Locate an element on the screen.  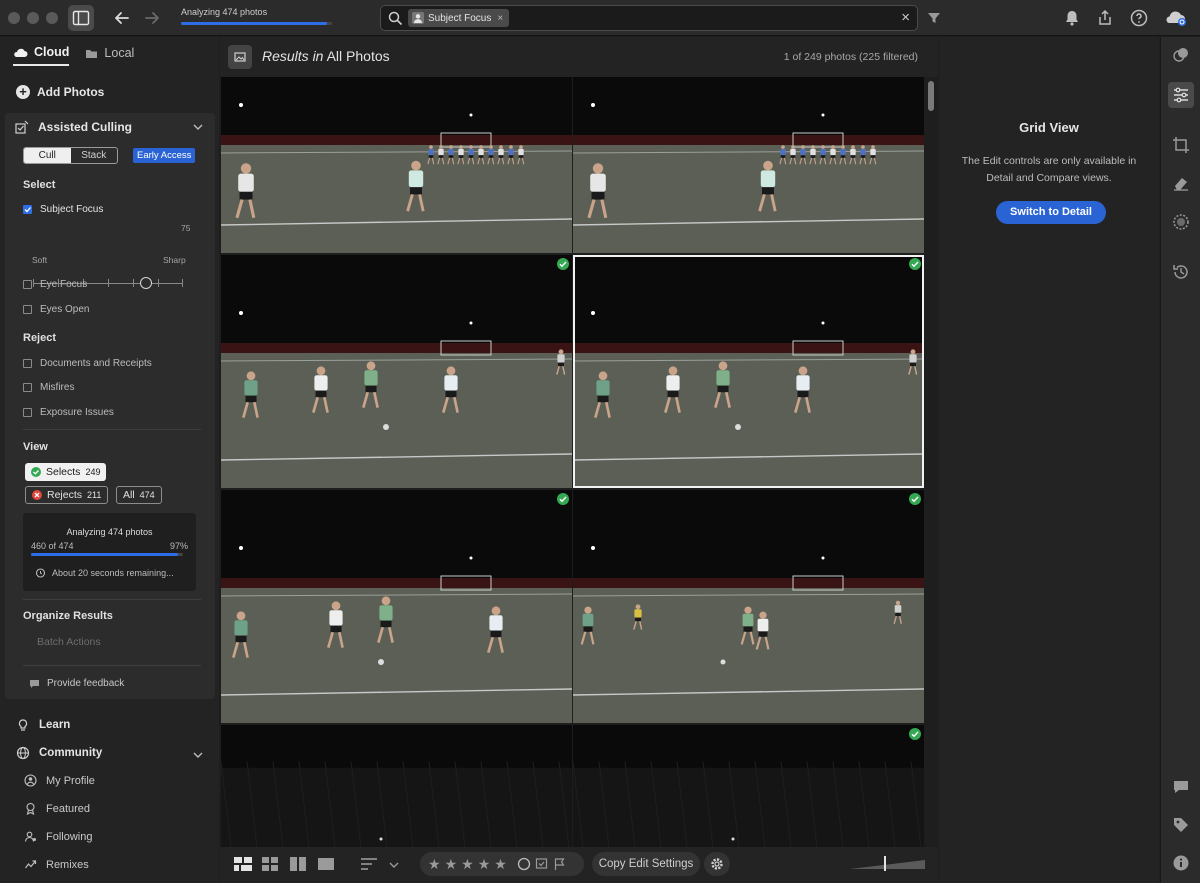
scrollbar-thumb is located at coordinates (931, 96).